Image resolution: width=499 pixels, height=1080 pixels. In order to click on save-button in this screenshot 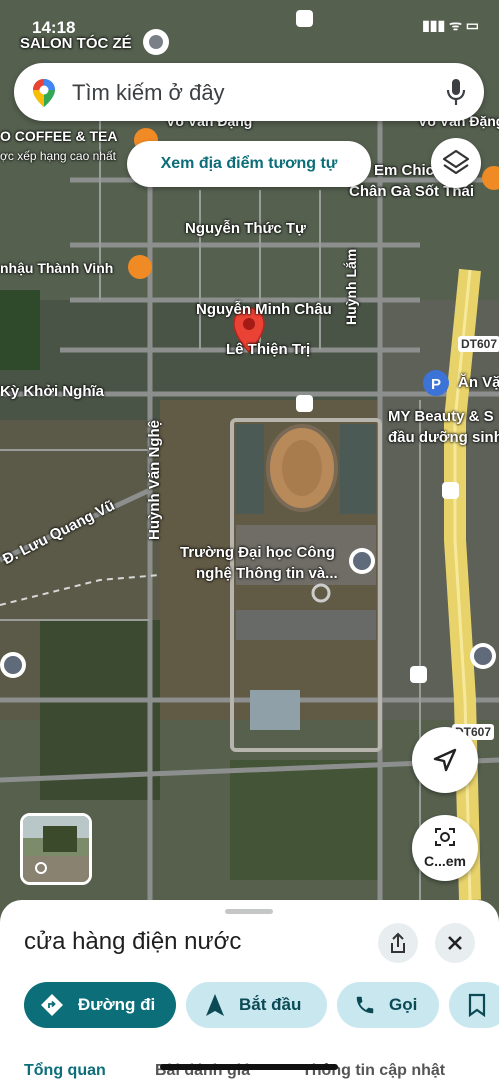, I will do `click(474, 1005)`.